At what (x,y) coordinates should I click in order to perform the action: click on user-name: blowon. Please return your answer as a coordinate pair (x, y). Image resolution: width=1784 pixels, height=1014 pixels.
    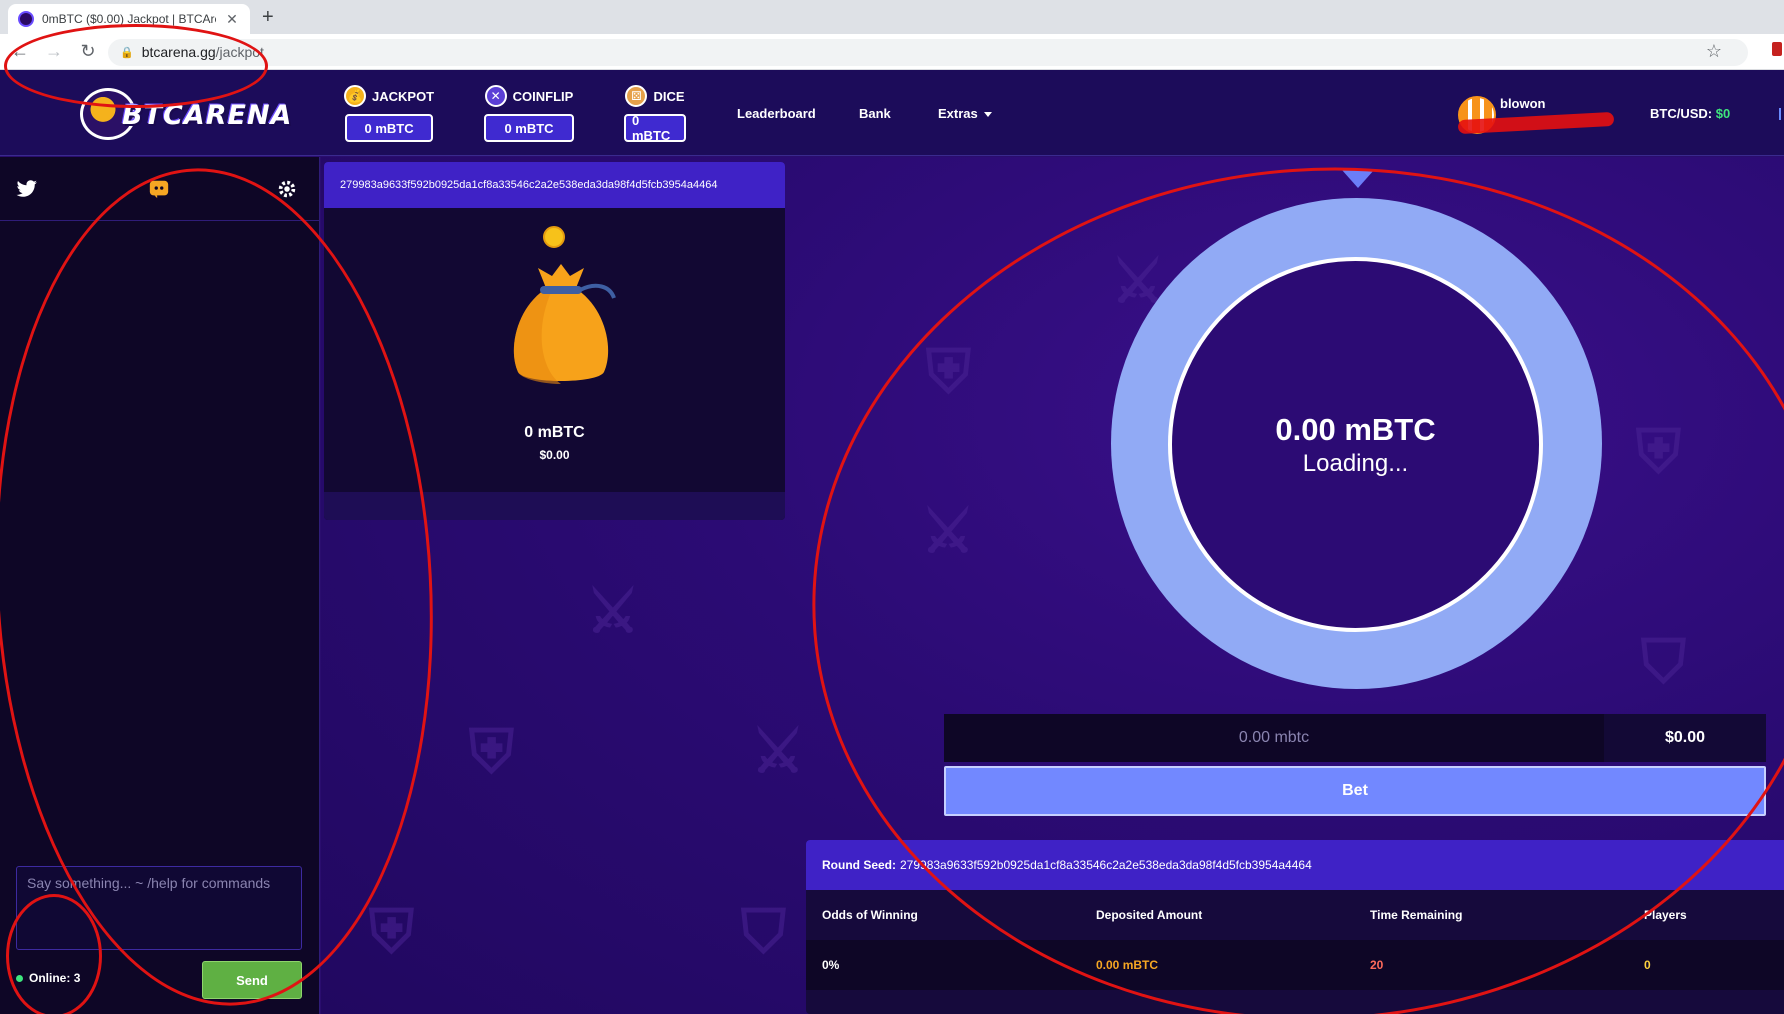
    Looking at the image, I should click on (1523, 103).